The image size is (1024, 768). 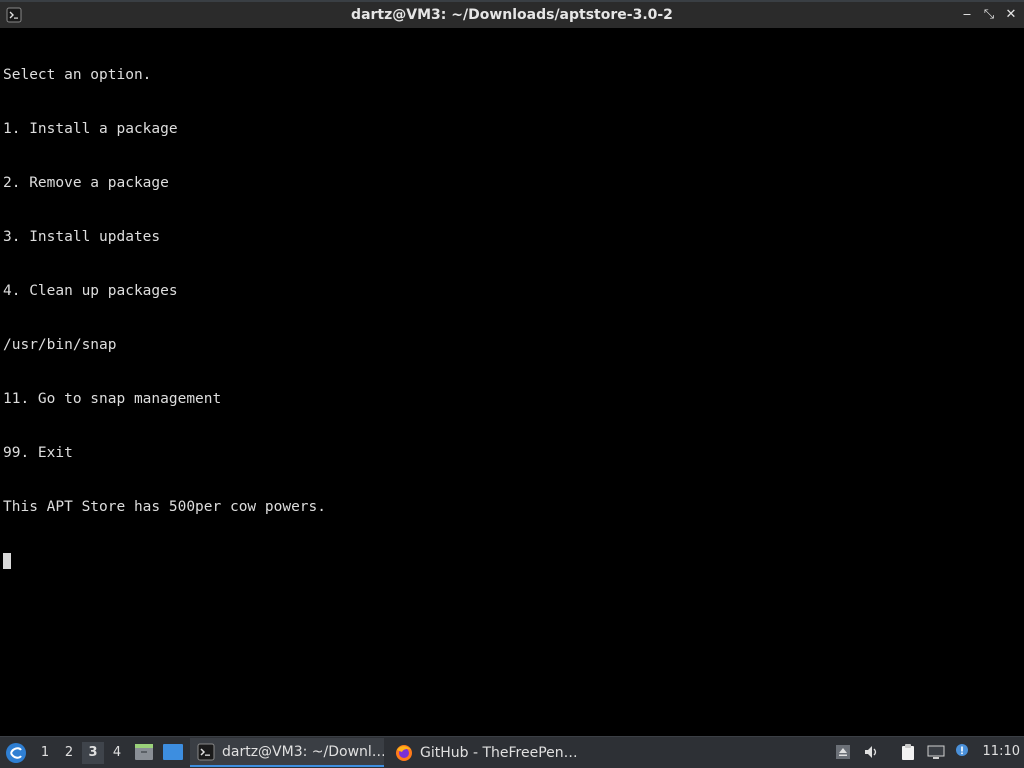 What do you see at coordinates (90, 129) in the screenshot?
I see `terminal-line: 1. Install a package` at bounding box center [90, 129].